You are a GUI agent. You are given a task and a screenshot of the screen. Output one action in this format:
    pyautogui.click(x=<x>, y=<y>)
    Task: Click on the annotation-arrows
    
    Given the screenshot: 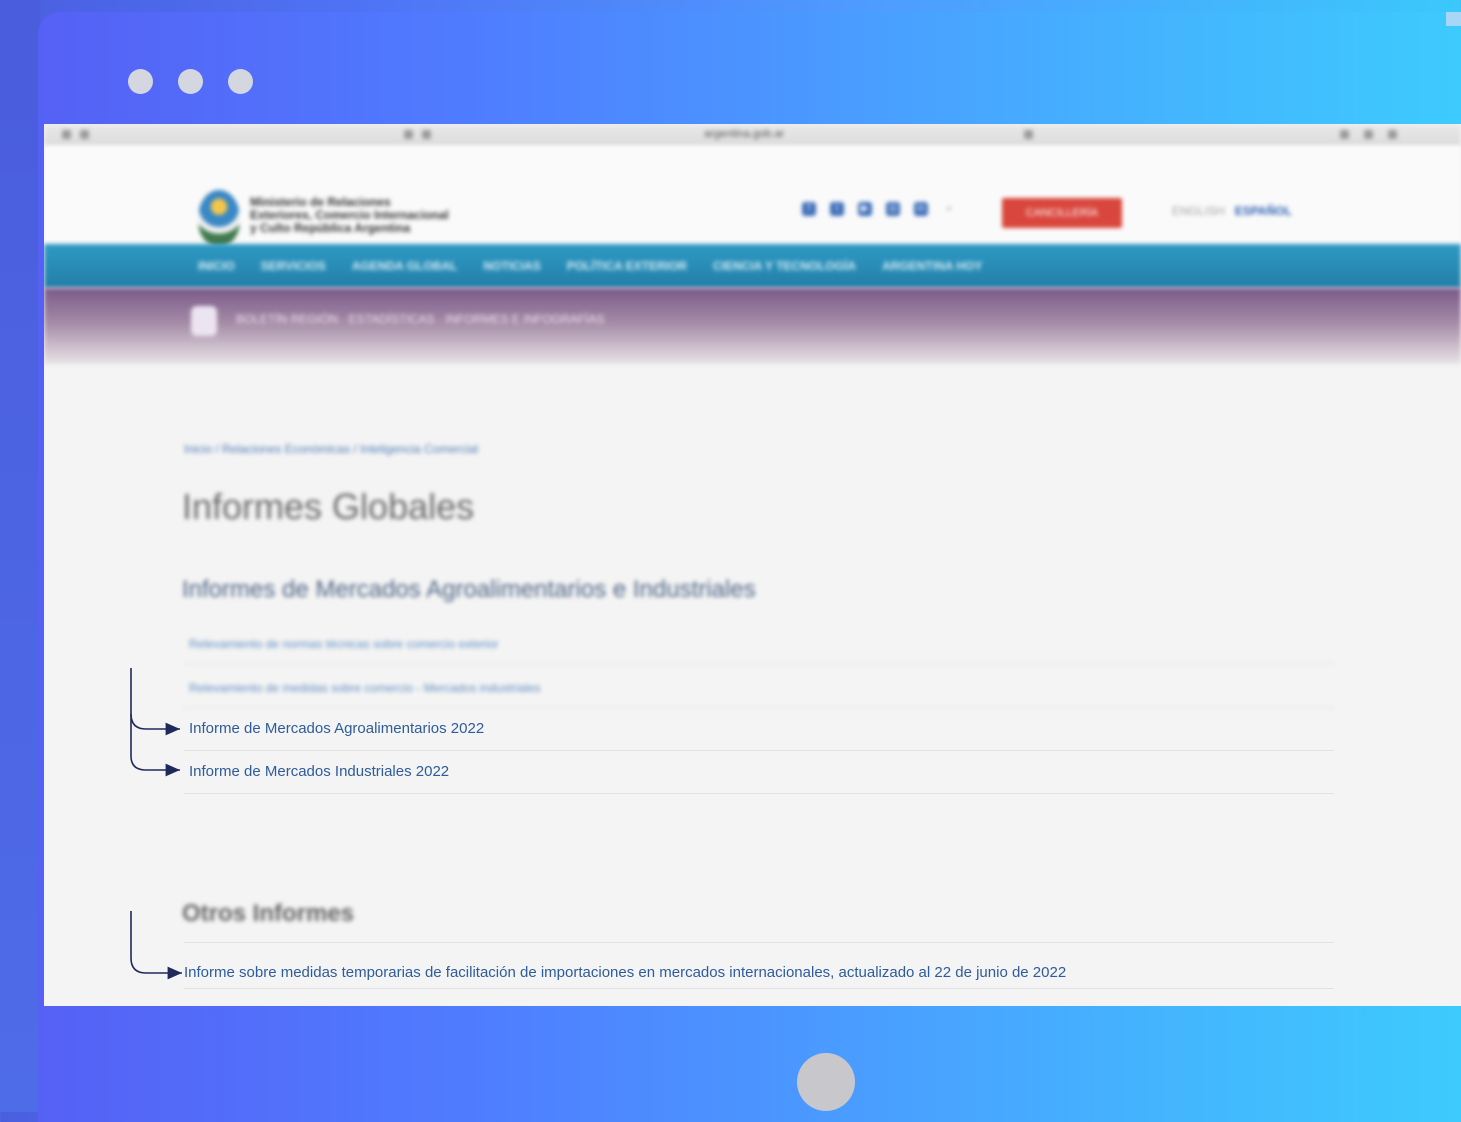 What is the action you would take?
    pyautogui.click(x=156, y=824)
    